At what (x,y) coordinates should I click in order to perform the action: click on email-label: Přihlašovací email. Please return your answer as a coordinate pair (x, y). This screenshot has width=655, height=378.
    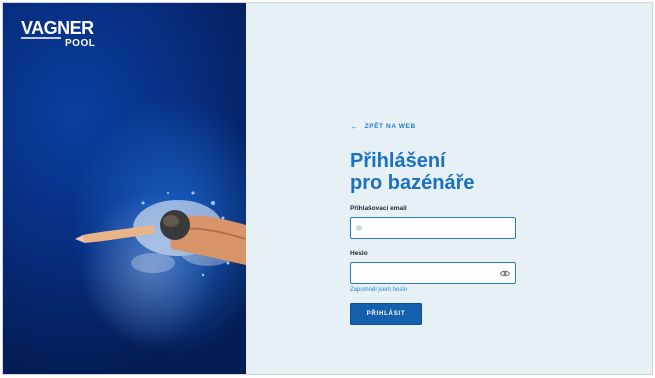
    Looking at the image, I should click on (378, 208).